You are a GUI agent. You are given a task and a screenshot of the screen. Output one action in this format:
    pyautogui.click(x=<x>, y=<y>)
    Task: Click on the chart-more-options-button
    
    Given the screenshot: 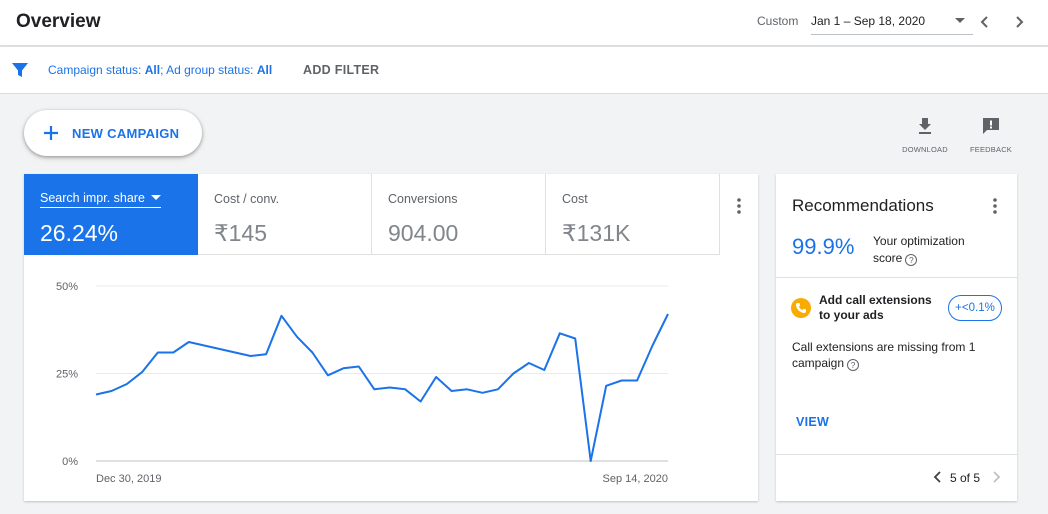 What is the action you would take?
    pyautogui.click(x=739, y=206)
    